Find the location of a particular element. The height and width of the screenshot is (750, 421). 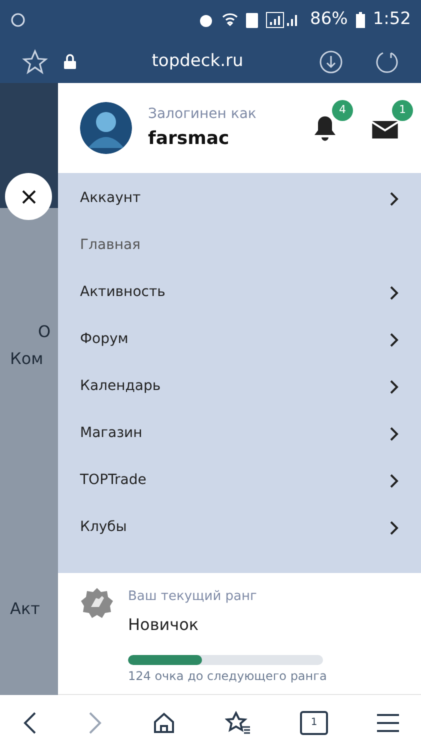

menu-icon is located at coordinates (388, 722).